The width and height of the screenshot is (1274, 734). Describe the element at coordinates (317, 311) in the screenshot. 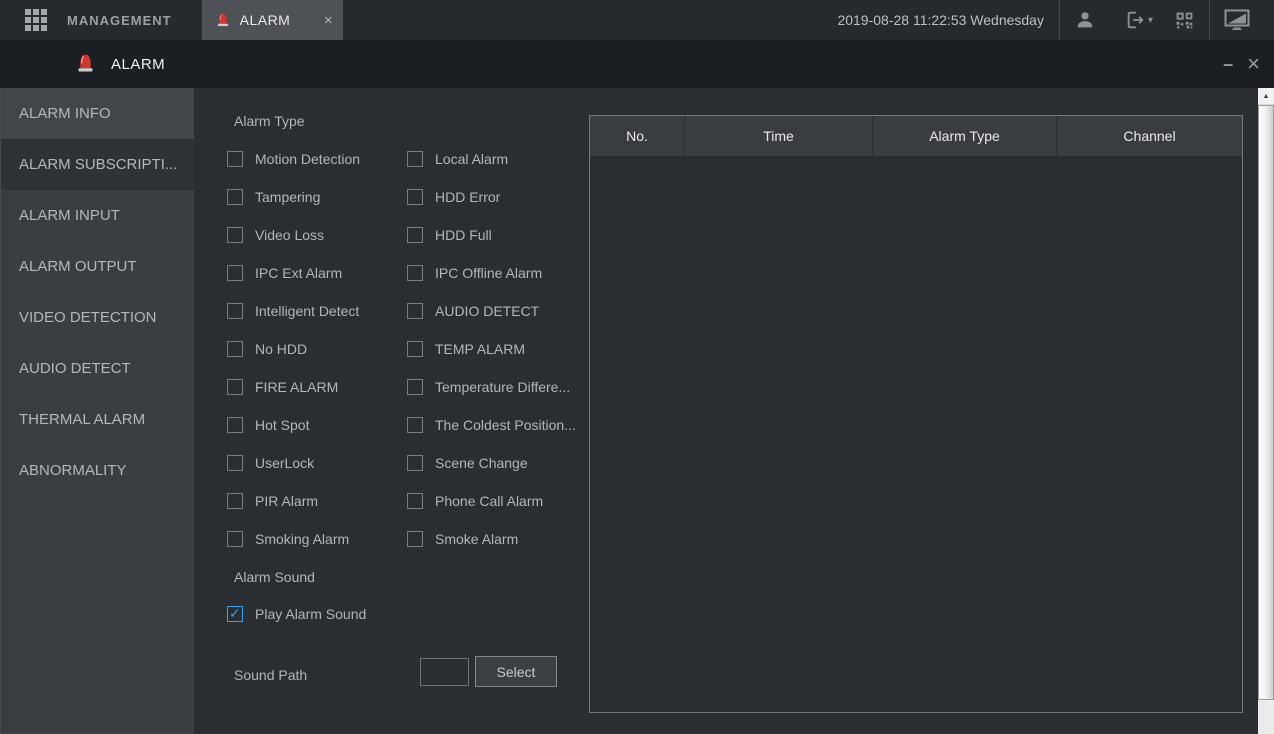

I see `alarm-type-checkbox: ✓ Intelligent Detect` at that location.